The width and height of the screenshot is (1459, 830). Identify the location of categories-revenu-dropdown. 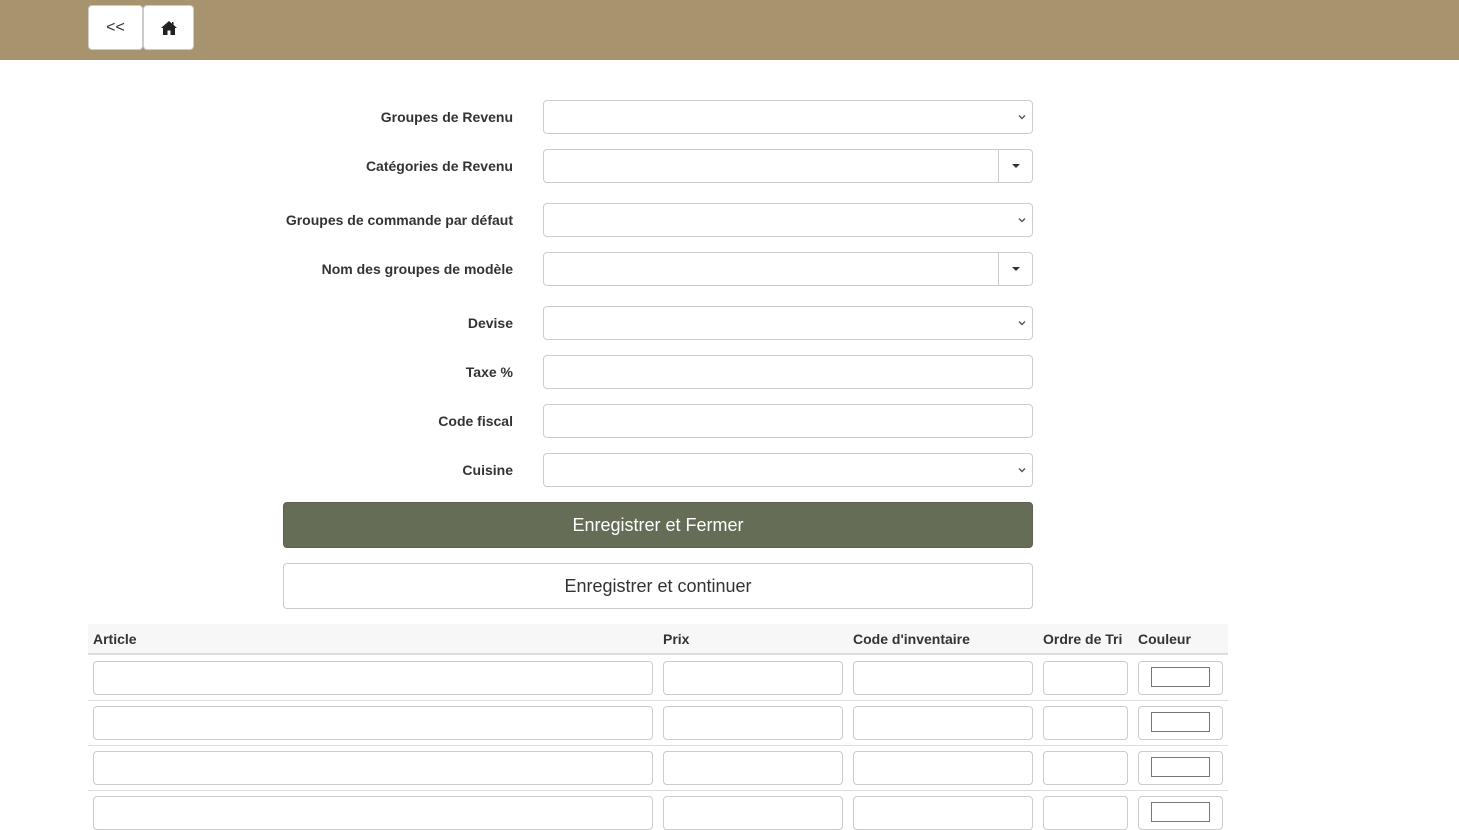
(788, 166).